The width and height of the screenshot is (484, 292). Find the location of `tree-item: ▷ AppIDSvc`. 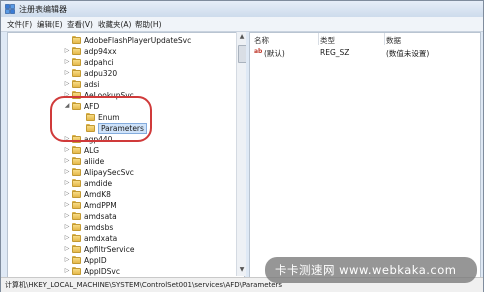

tree-item: ▷ AppIDSvc is located at coordinates (122, 271).